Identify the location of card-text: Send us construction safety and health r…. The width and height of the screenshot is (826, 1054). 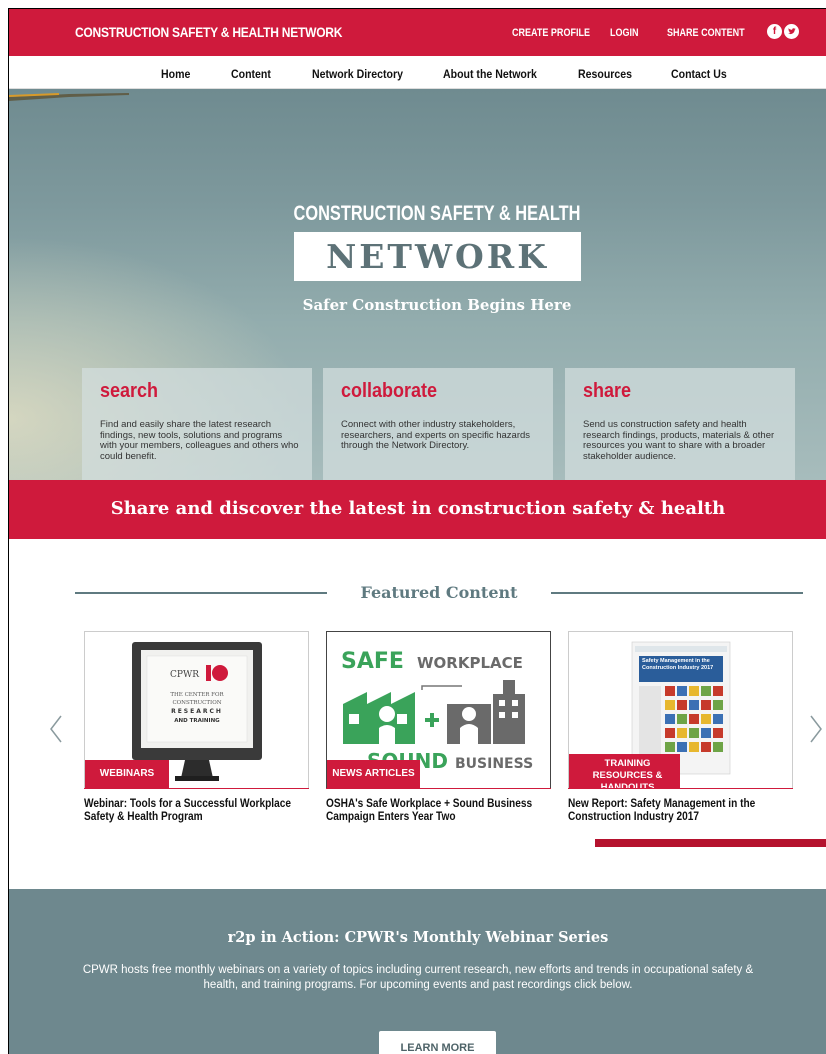
(679, 440).